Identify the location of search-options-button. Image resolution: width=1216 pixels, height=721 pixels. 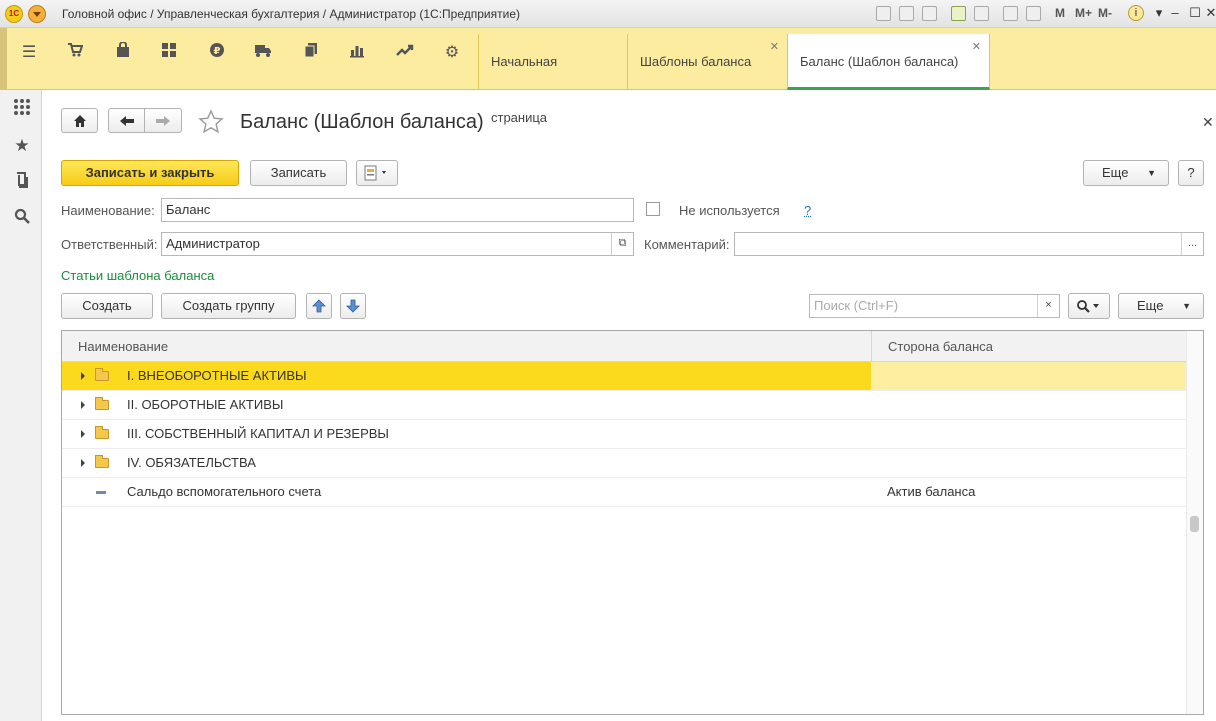
(1089, 306).